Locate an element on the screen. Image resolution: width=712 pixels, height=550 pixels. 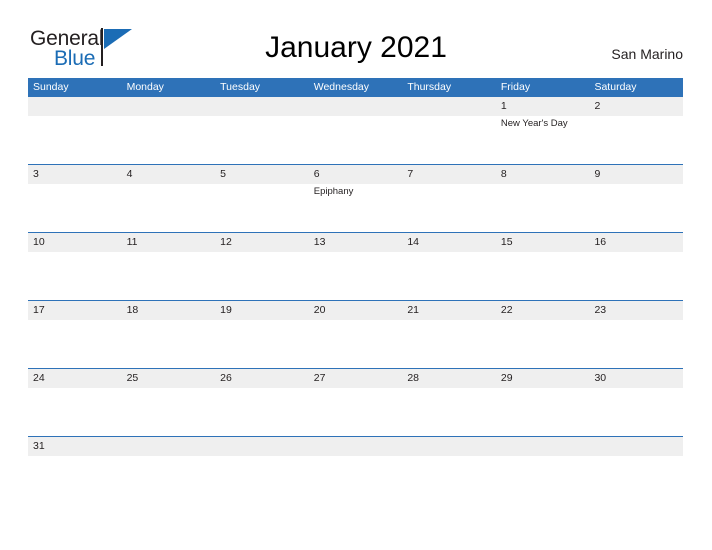
day-number: 25 is located at coordinates (169, 378).